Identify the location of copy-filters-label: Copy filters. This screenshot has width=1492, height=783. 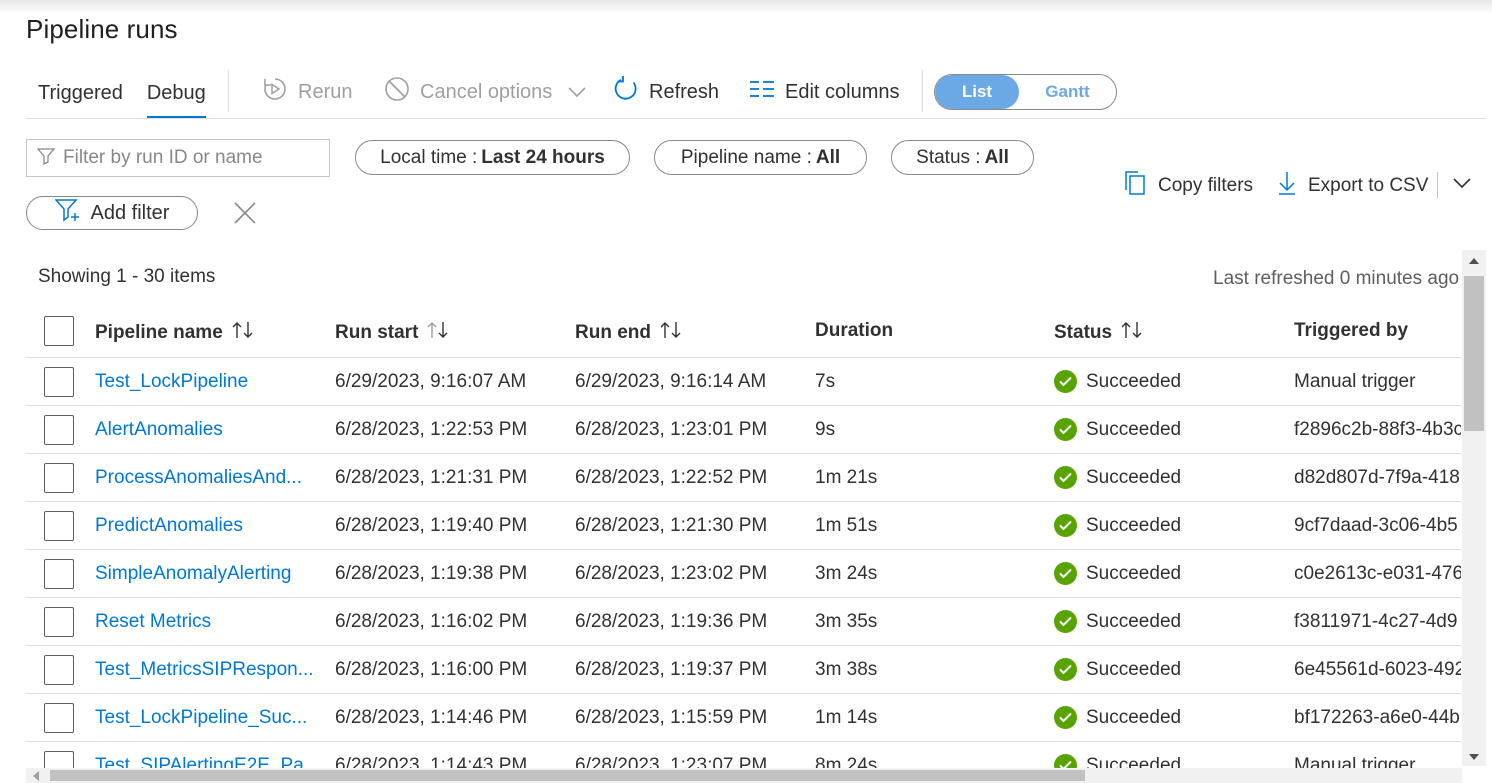
(1206, 185).